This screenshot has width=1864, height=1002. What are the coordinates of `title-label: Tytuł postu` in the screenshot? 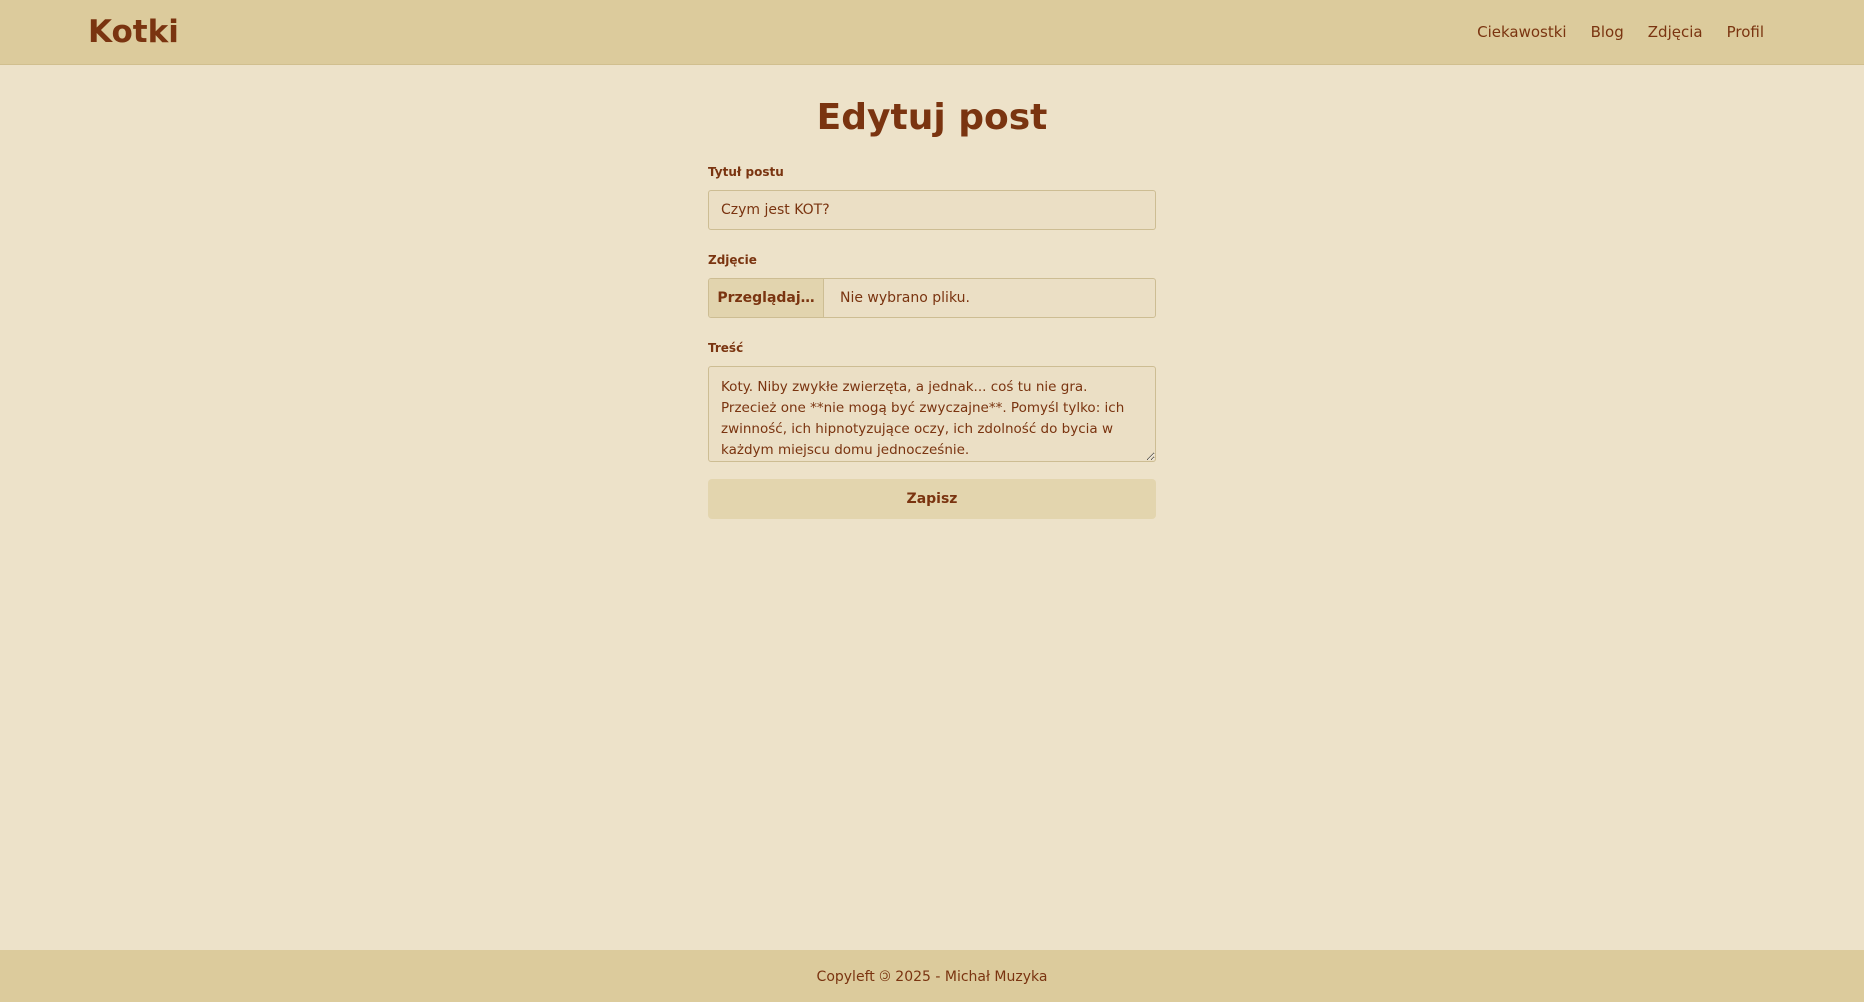 It's located at (746, 172).